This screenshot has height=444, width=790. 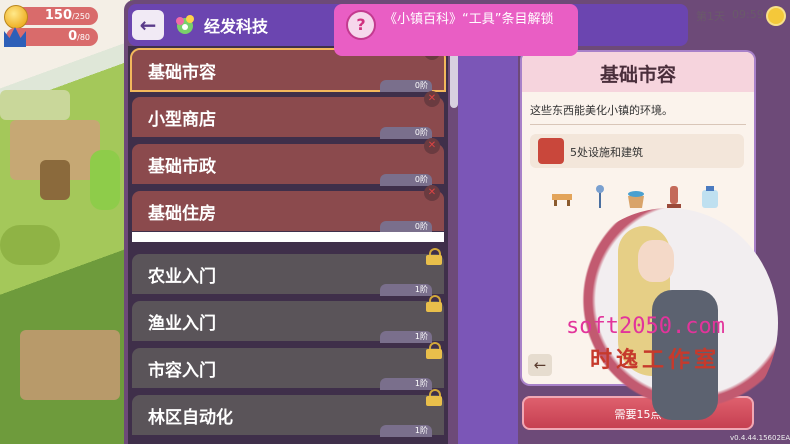 What do you see at coordinates (748, 14) in the screenshot?
I see `time-label: 09:59` at bounding box center [748, 14].